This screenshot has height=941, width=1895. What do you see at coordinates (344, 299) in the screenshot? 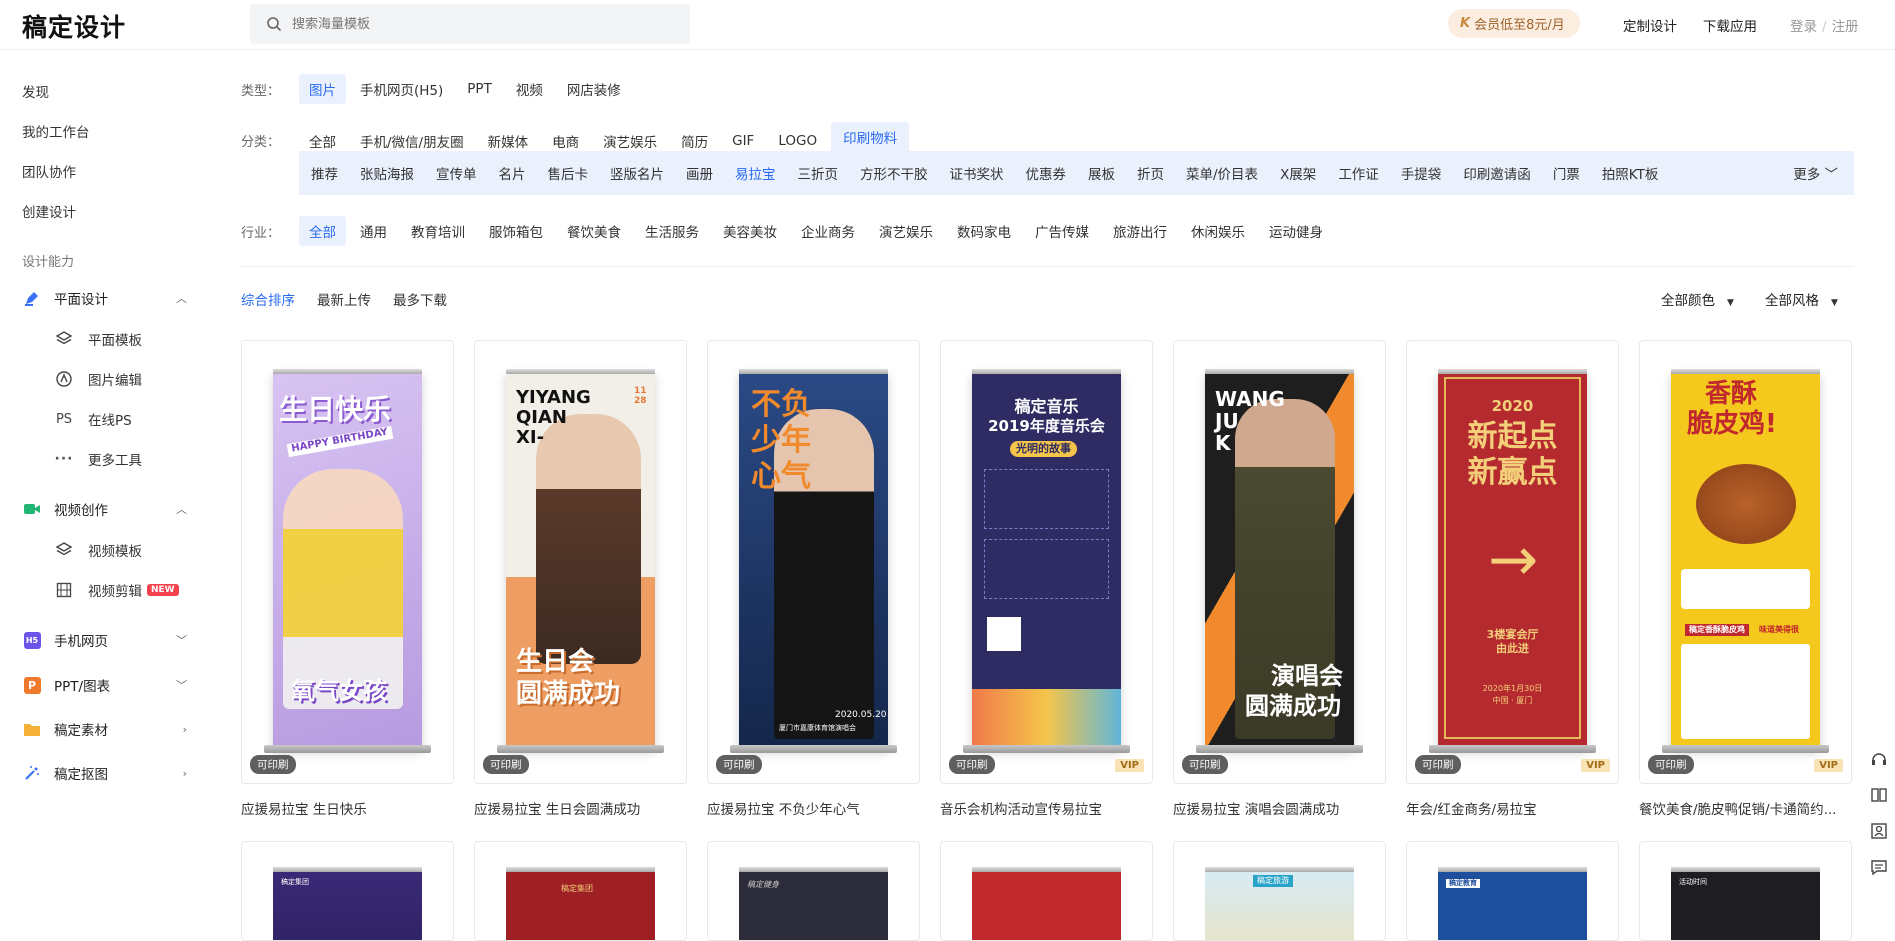
I see `sort-option: 最新上传` at bounding box center [344, 299].